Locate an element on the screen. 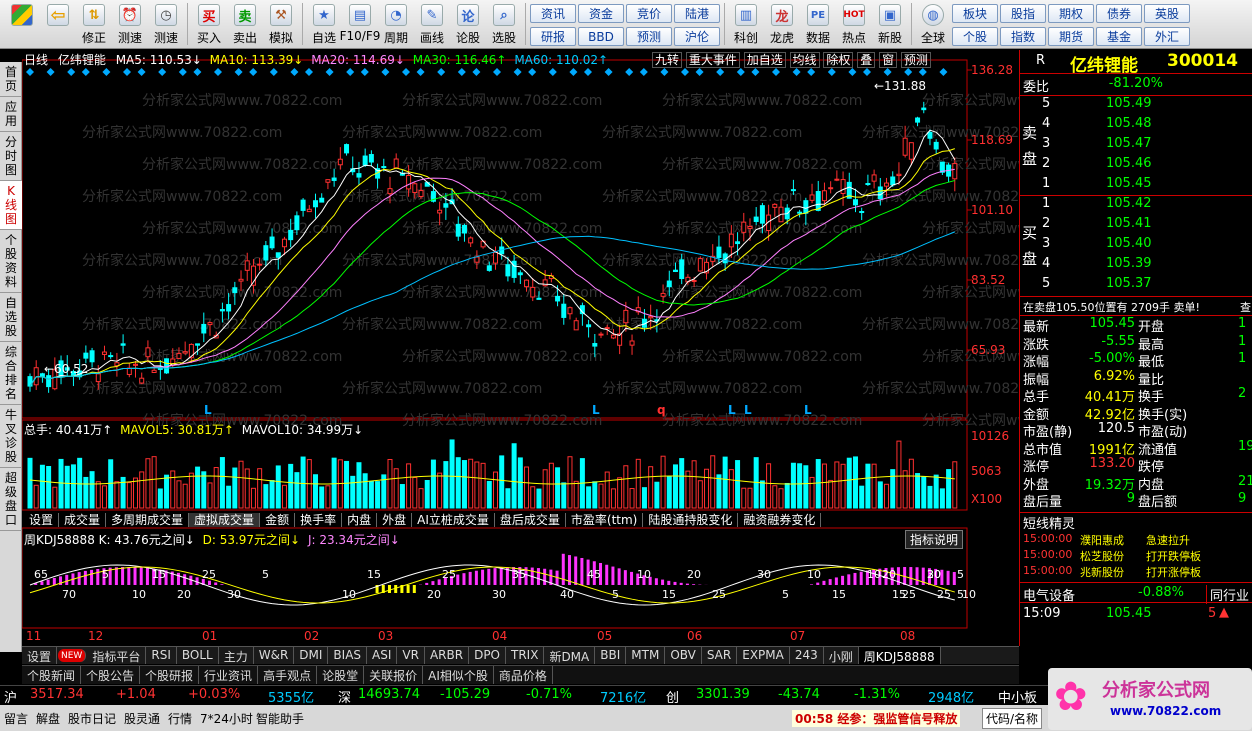 Image resolution: width=1252 pixels, height=731 pixels. code-search-input: 代码/名称 is located at coordinates (1012, 718).